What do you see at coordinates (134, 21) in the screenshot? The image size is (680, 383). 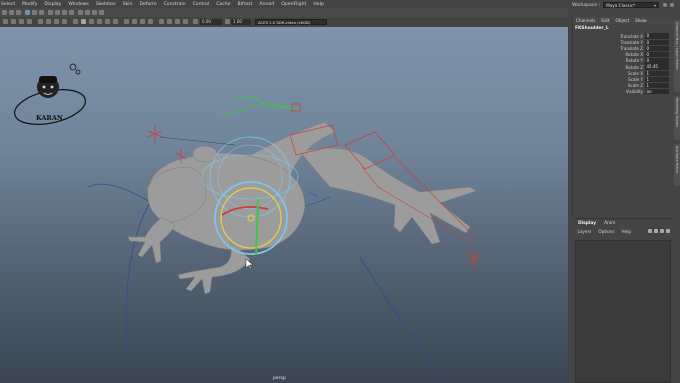 I see `xray-icon` at bounding box center [134, 21].